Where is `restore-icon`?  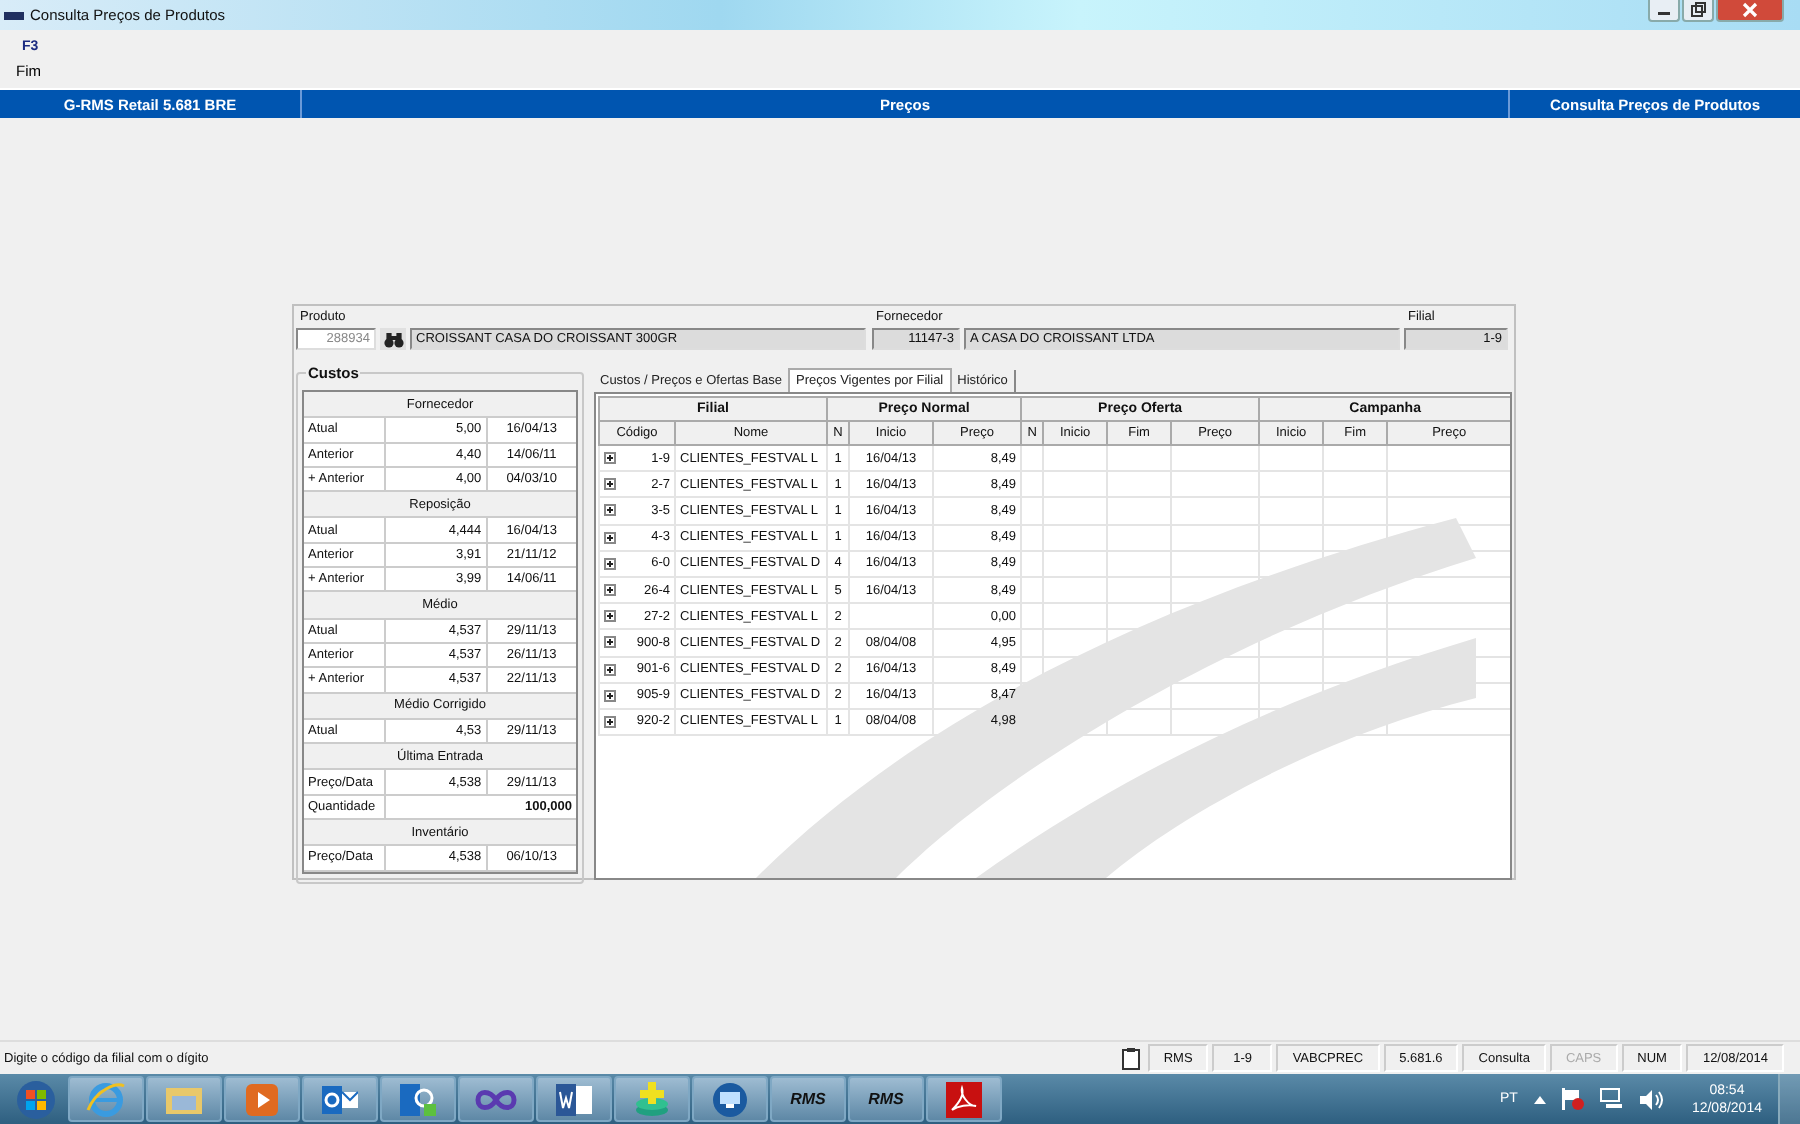
restore-icon is located at coordinates (1698, 10).